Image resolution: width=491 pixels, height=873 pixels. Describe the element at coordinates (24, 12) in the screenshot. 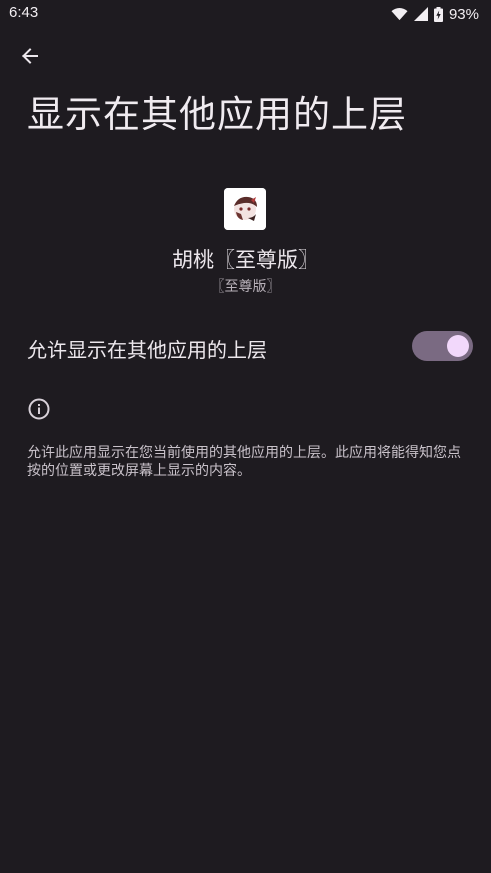

I see `status-time: 6:43` at that location.